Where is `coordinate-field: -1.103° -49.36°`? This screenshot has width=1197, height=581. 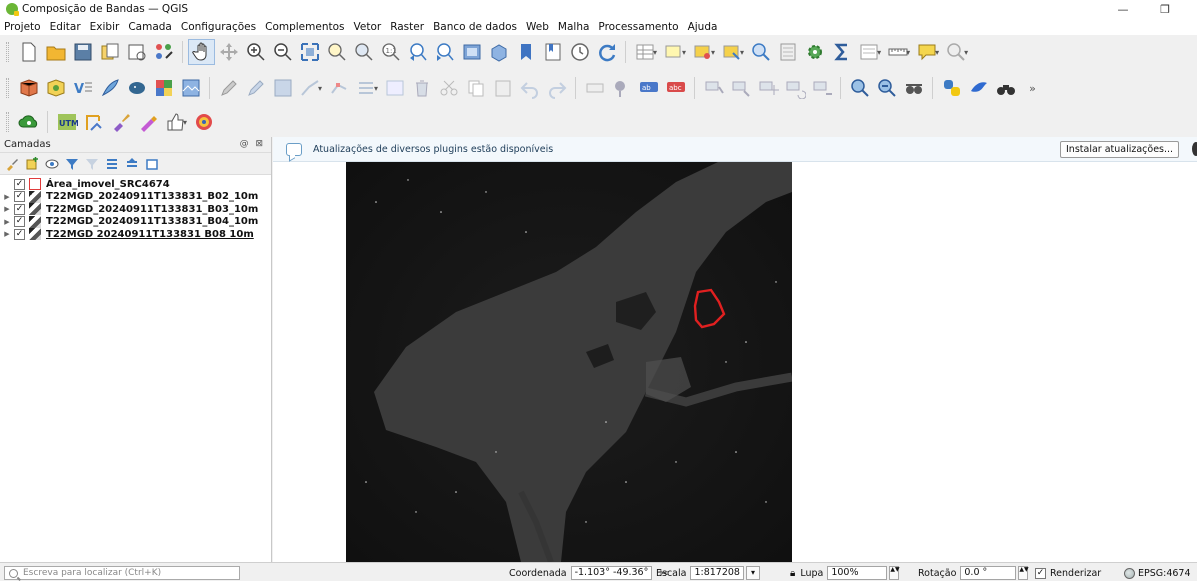 coordinate-field: -1.103° -49.36° is located at coordinates (611, 573).